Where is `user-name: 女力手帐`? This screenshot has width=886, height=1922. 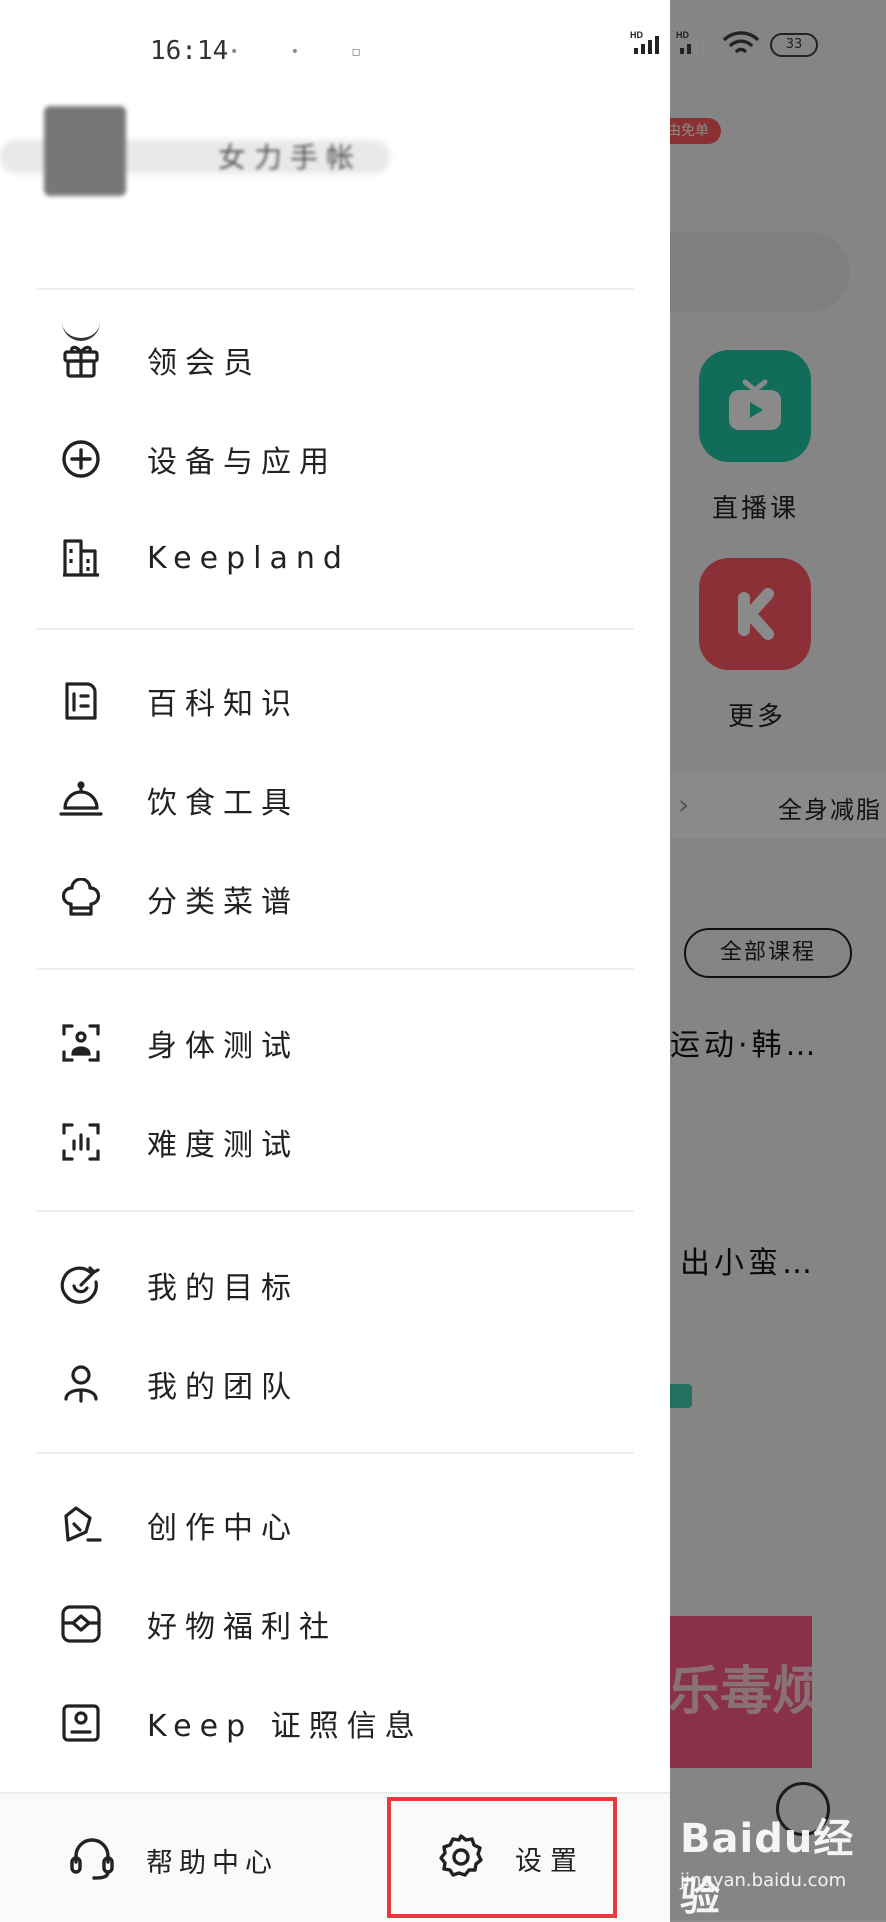 user-name: 女力手帐 is located at coordinates (290, 156).